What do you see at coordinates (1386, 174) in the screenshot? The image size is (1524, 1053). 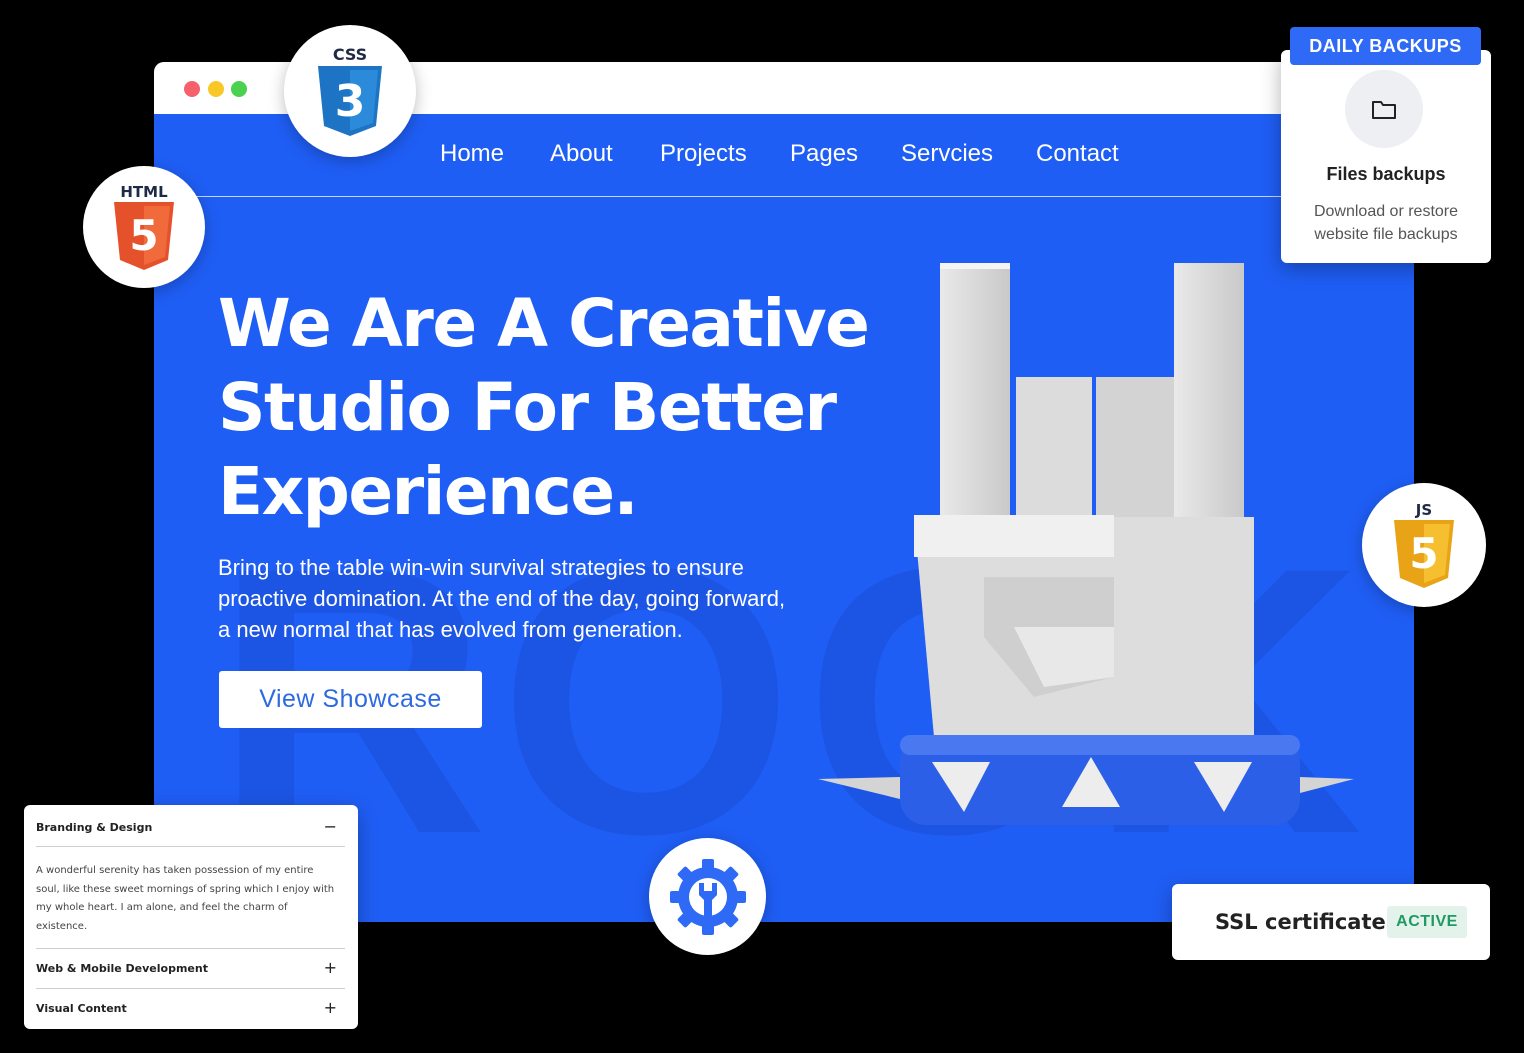 I see `backup-title: Files backups` at bounding box center [1386, 174].